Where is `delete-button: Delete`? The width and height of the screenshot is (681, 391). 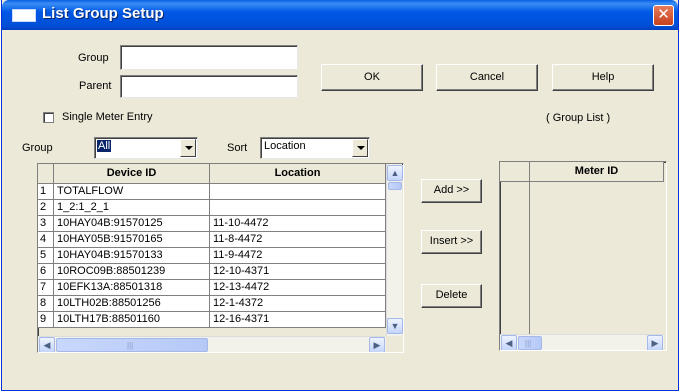
delete-button: Delete is located at coordinates (451, 296).